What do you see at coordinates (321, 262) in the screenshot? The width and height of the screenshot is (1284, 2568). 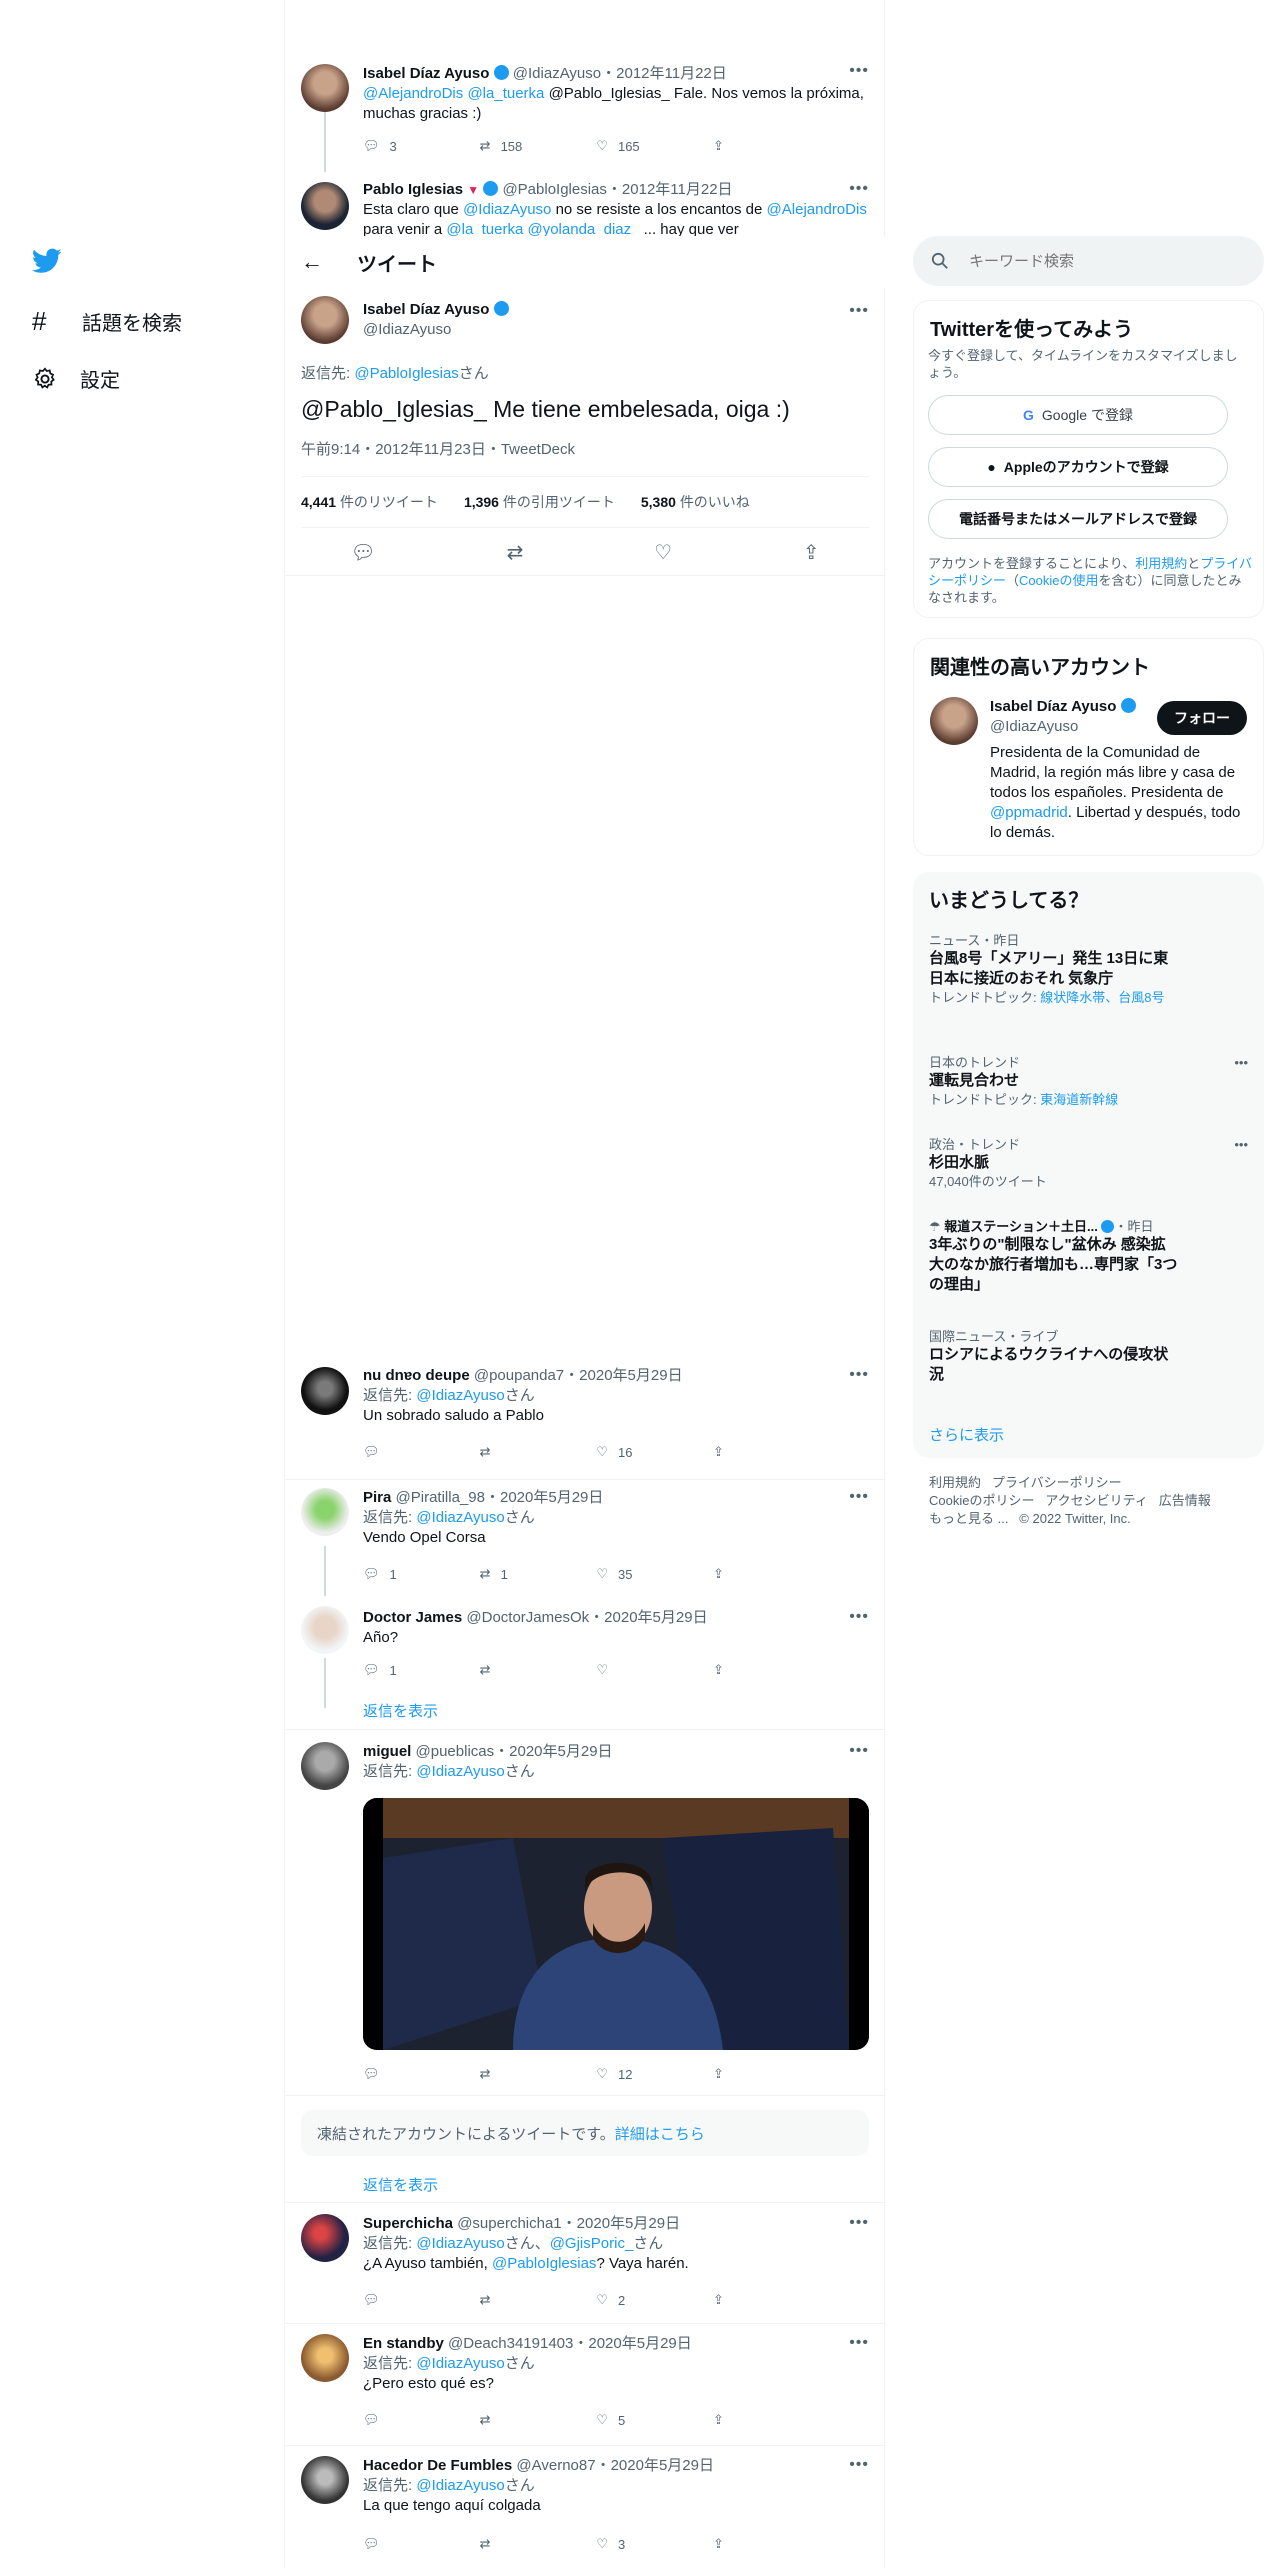 I see `back-arrow-icon: ←` at bounding box center [321, 262].